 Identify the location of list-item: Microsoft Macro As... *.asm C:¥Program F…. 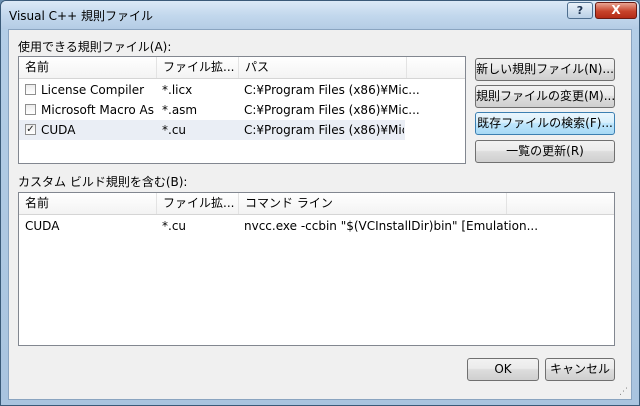
(242, 110).